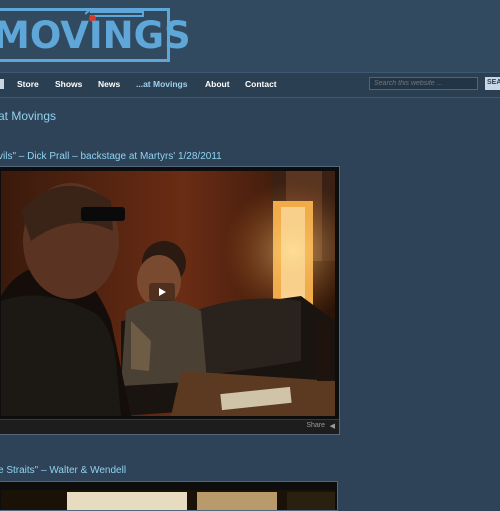  I want to click on site-logo: MOVINGS, so click(95, 35).